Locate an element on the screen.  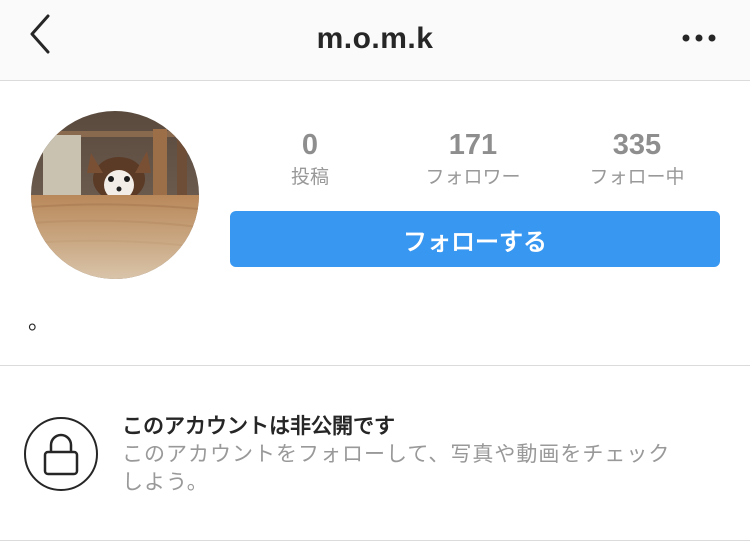
more-horizontal-icon is located at coordinates (699, 38).